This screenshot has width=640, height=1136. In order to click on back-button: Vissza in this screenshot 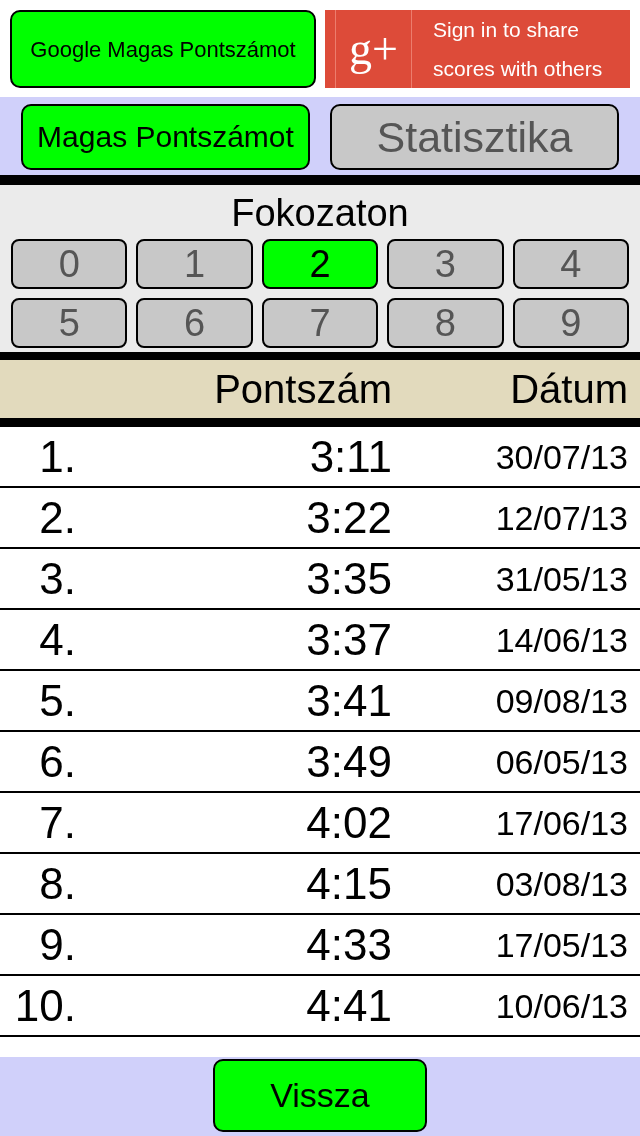, I will do `click(320, 1095)`.